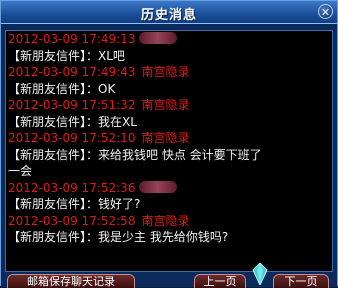 The width and height of the screenshot is (338, 288). I want to click on message-timestamp: 2012-03-09 17:49:13, so click(72, 39).